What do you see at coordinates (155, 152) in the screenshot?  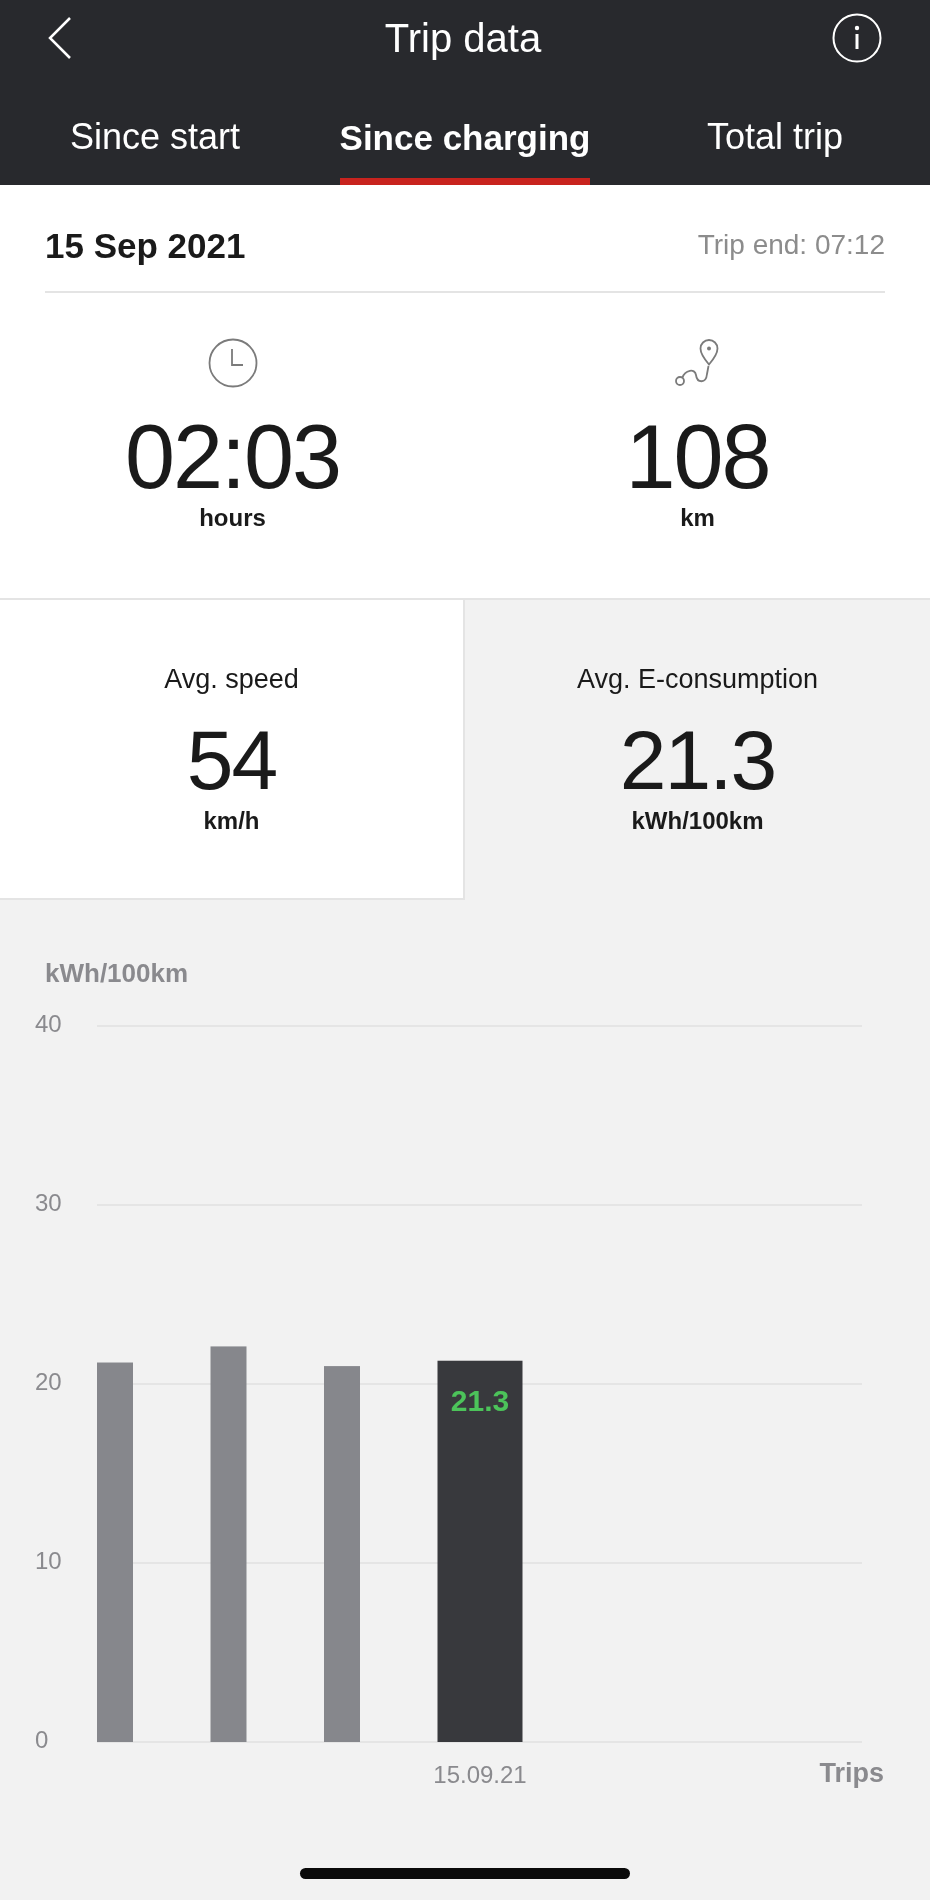 I see `tab: Since start` at bounding box center [155, 152].